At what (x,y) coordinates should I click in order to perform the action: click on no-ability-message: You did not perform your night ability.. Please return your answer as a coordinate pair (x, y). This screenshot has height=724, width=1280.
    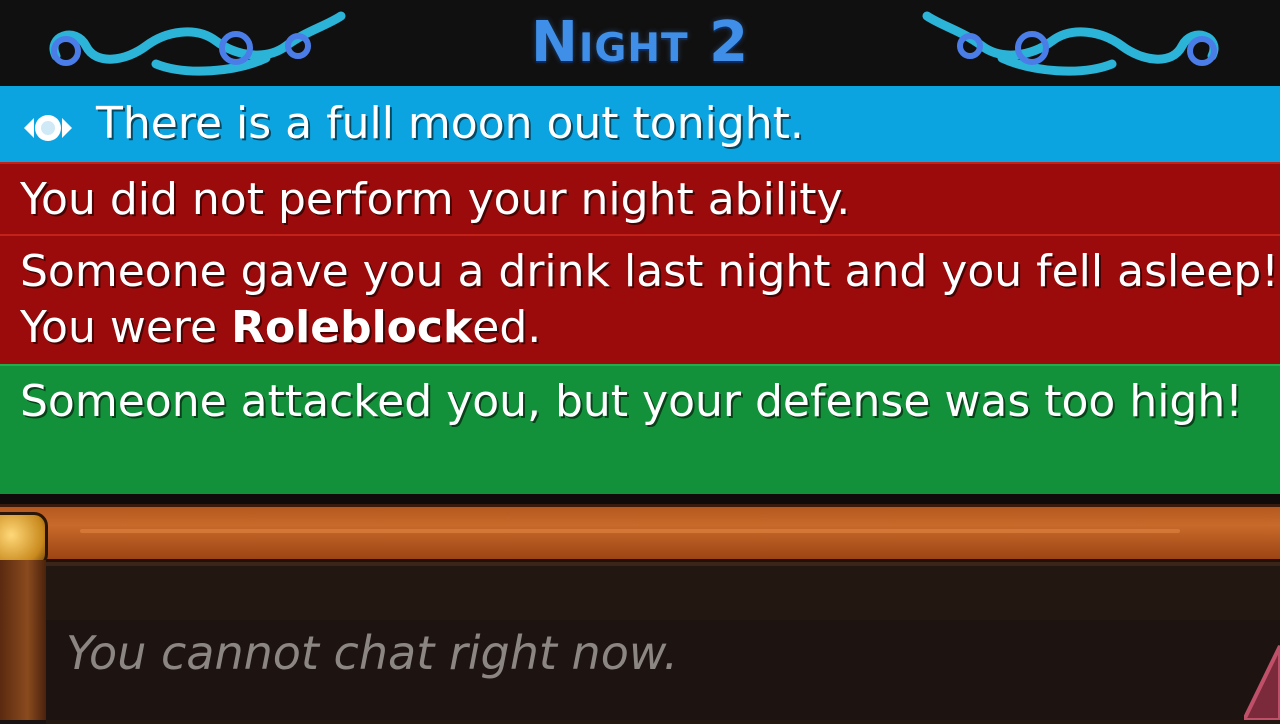
    Looking at the image, I should click on (640, 198).